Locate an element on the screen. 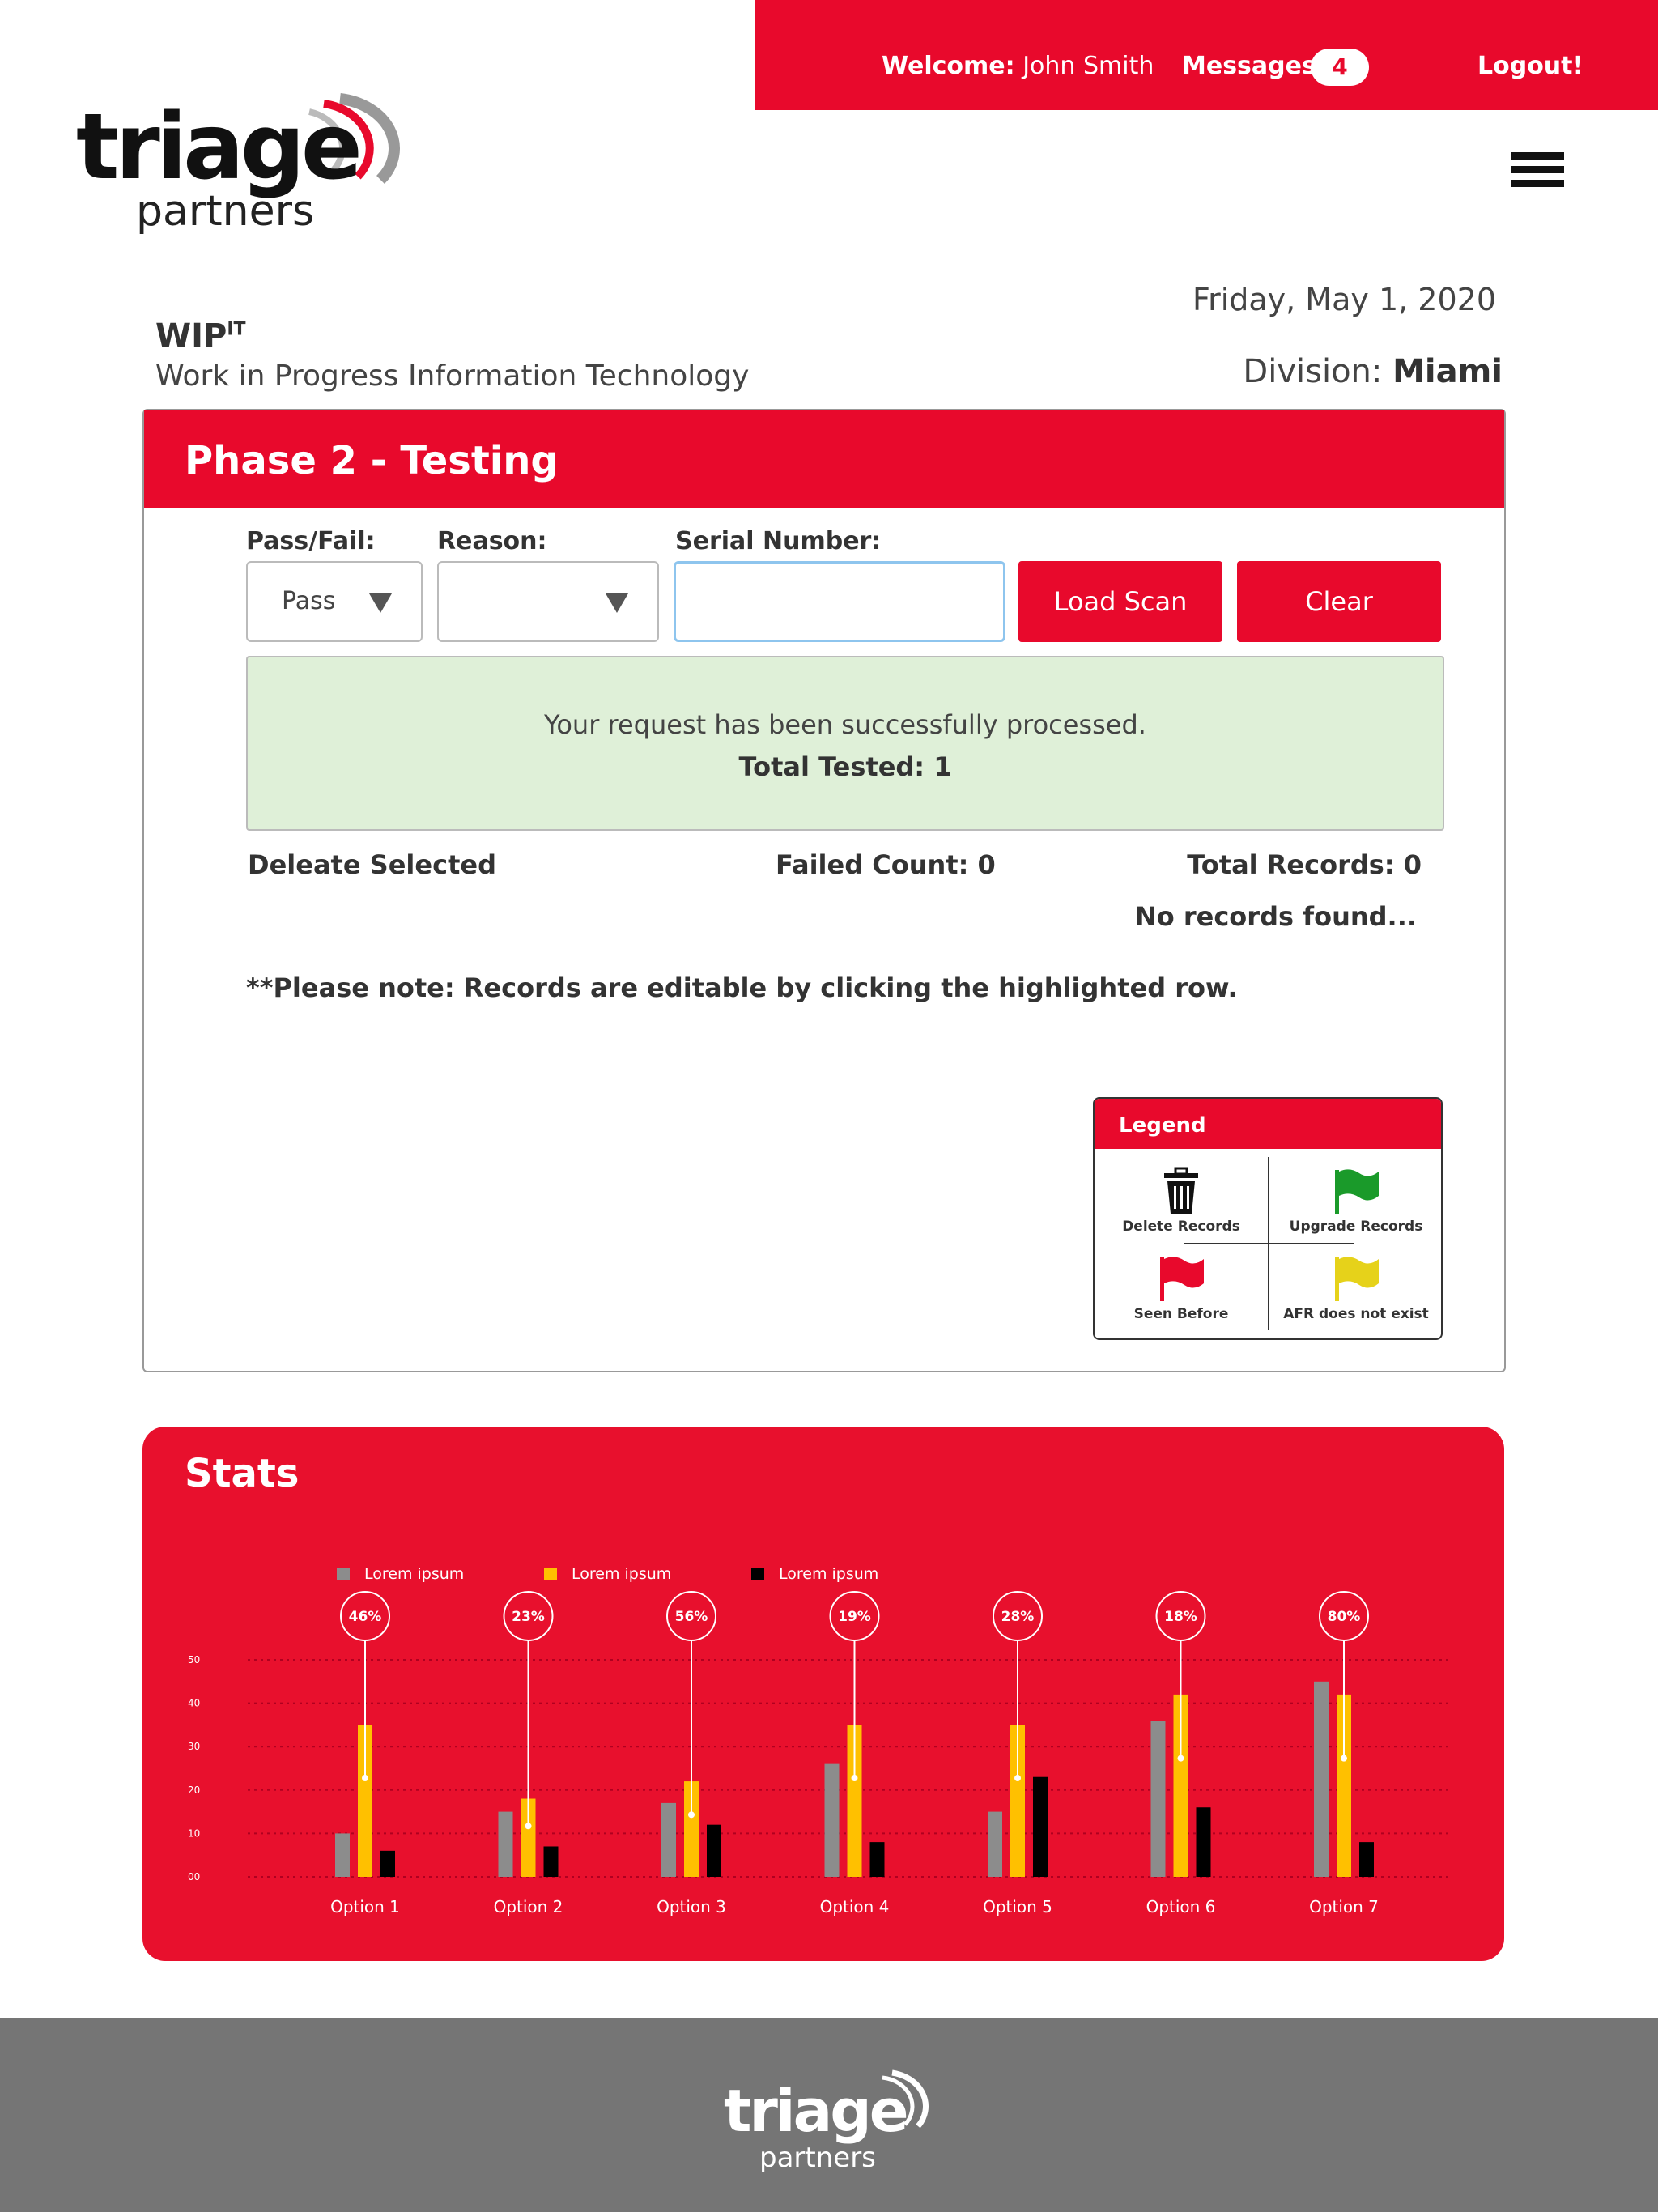  percent-label: 23% is located at coordinates (528, 1617).